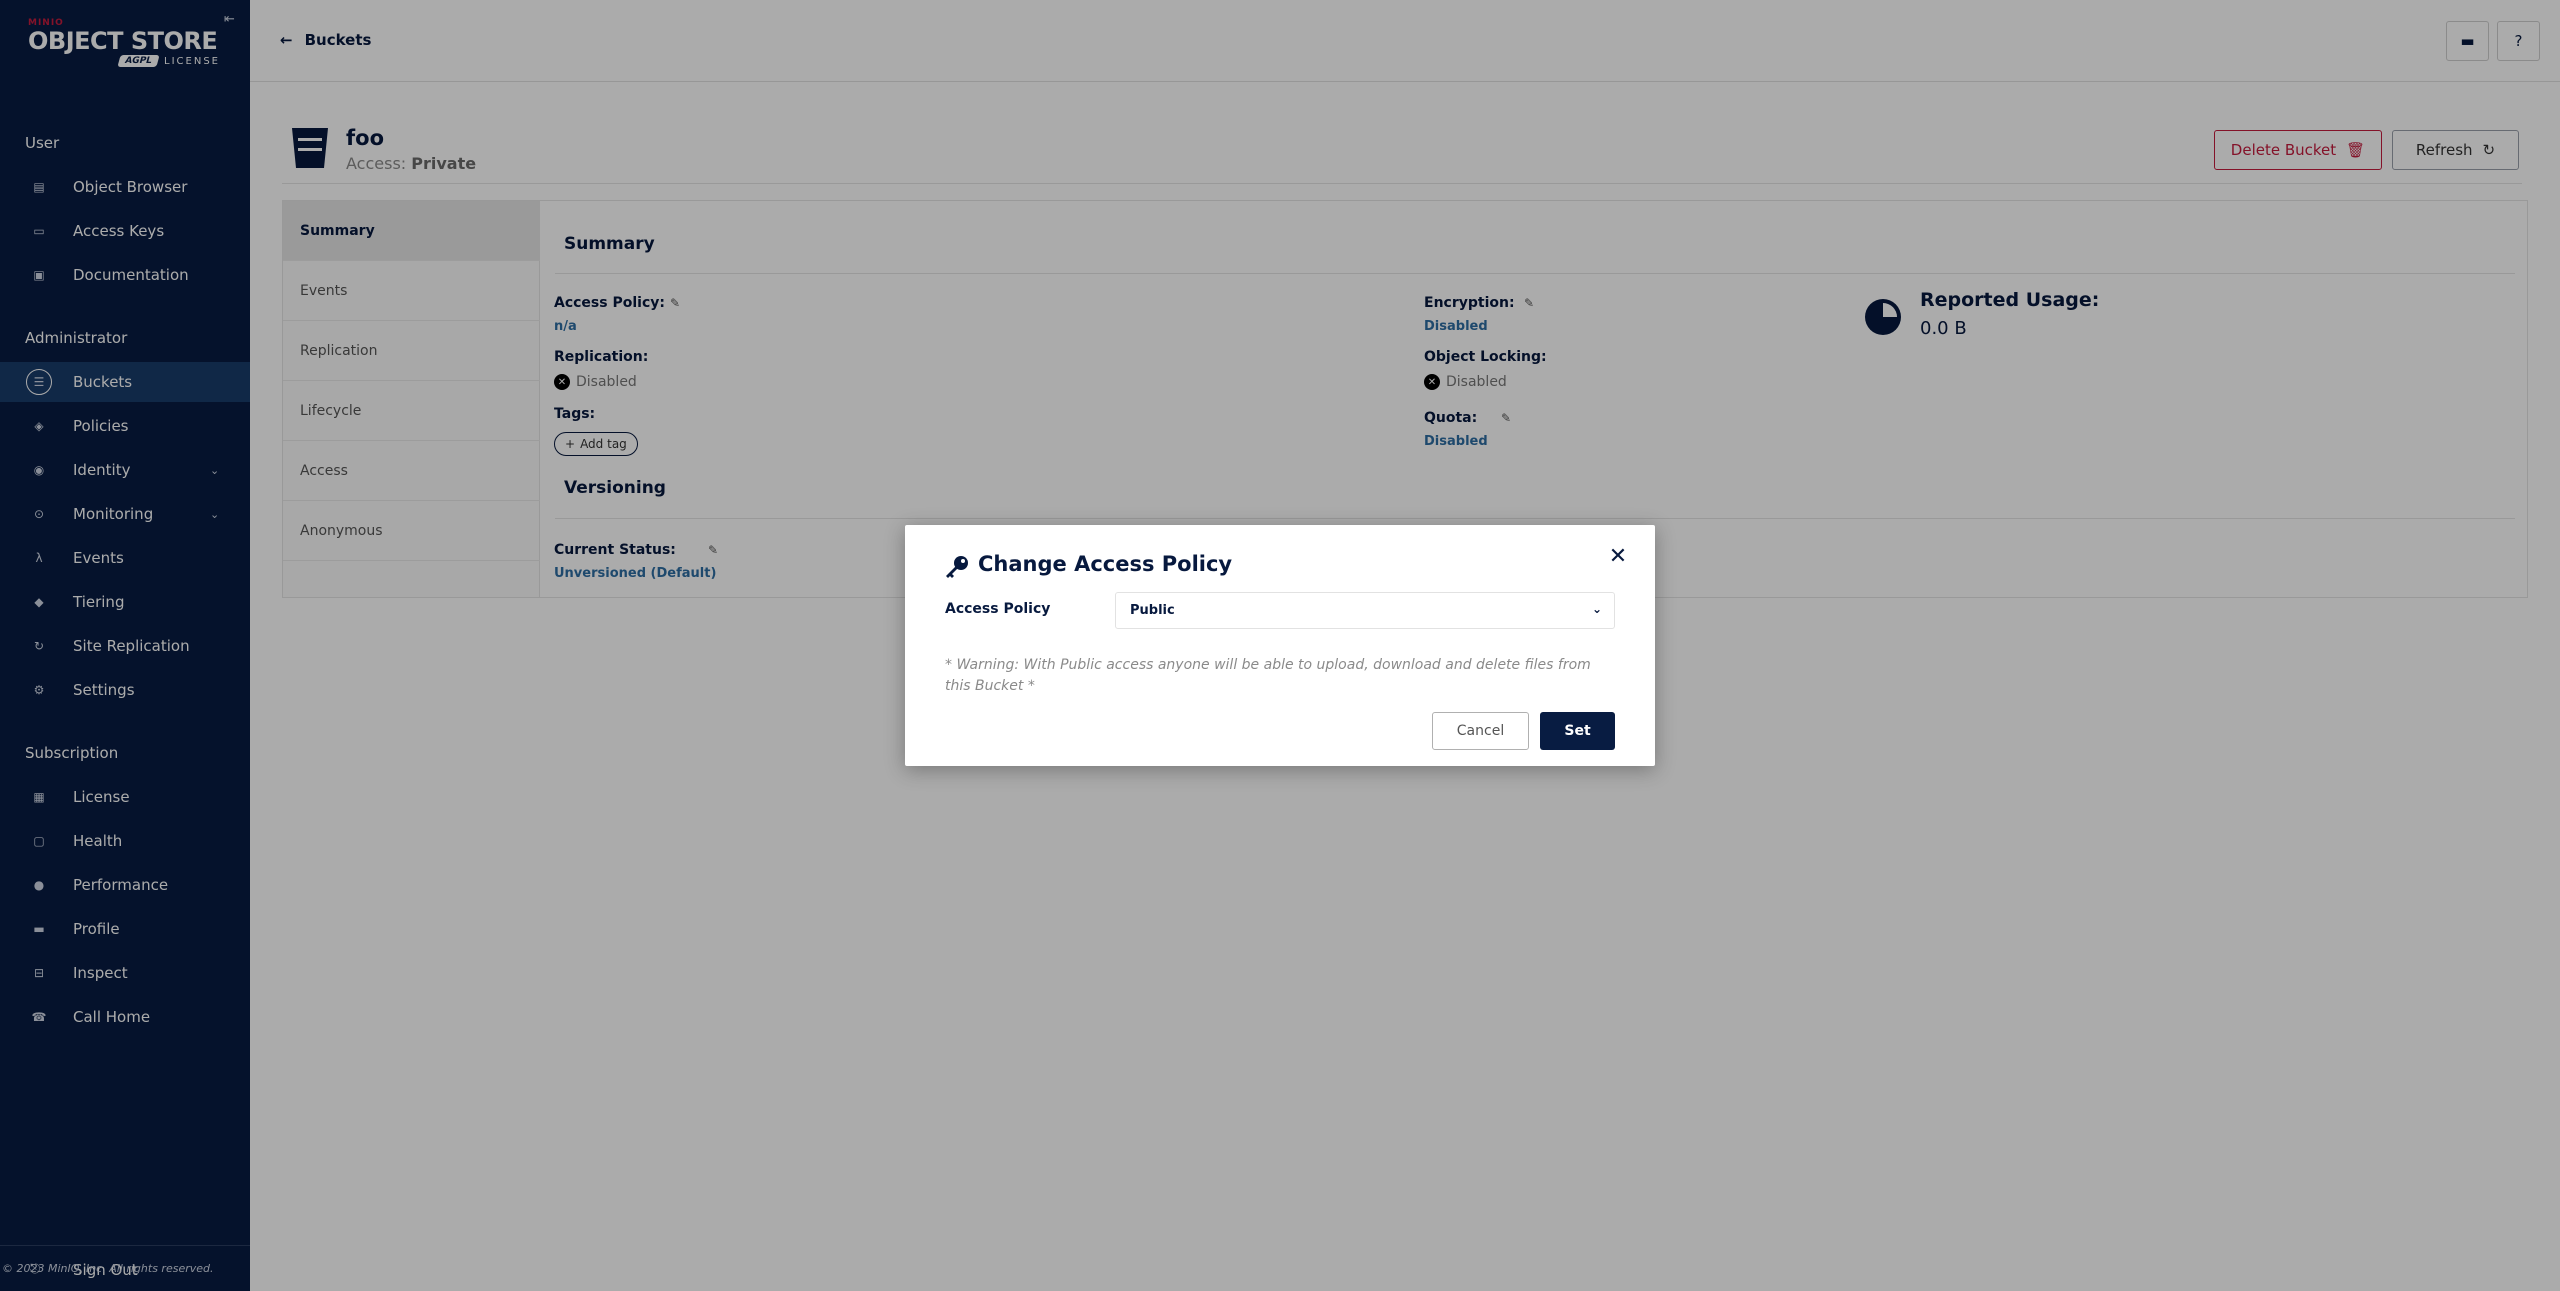 Image resolution: width=2560 pixels, height=1291 pixels. Describe the element at coordinates (1480, 731) in the screenshot. I see `cancel-button: Cancel` at that location.